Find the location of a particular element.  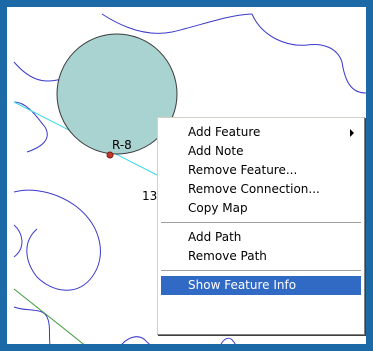

feature-partial-label: 13 is located at coordinates (150, 196).